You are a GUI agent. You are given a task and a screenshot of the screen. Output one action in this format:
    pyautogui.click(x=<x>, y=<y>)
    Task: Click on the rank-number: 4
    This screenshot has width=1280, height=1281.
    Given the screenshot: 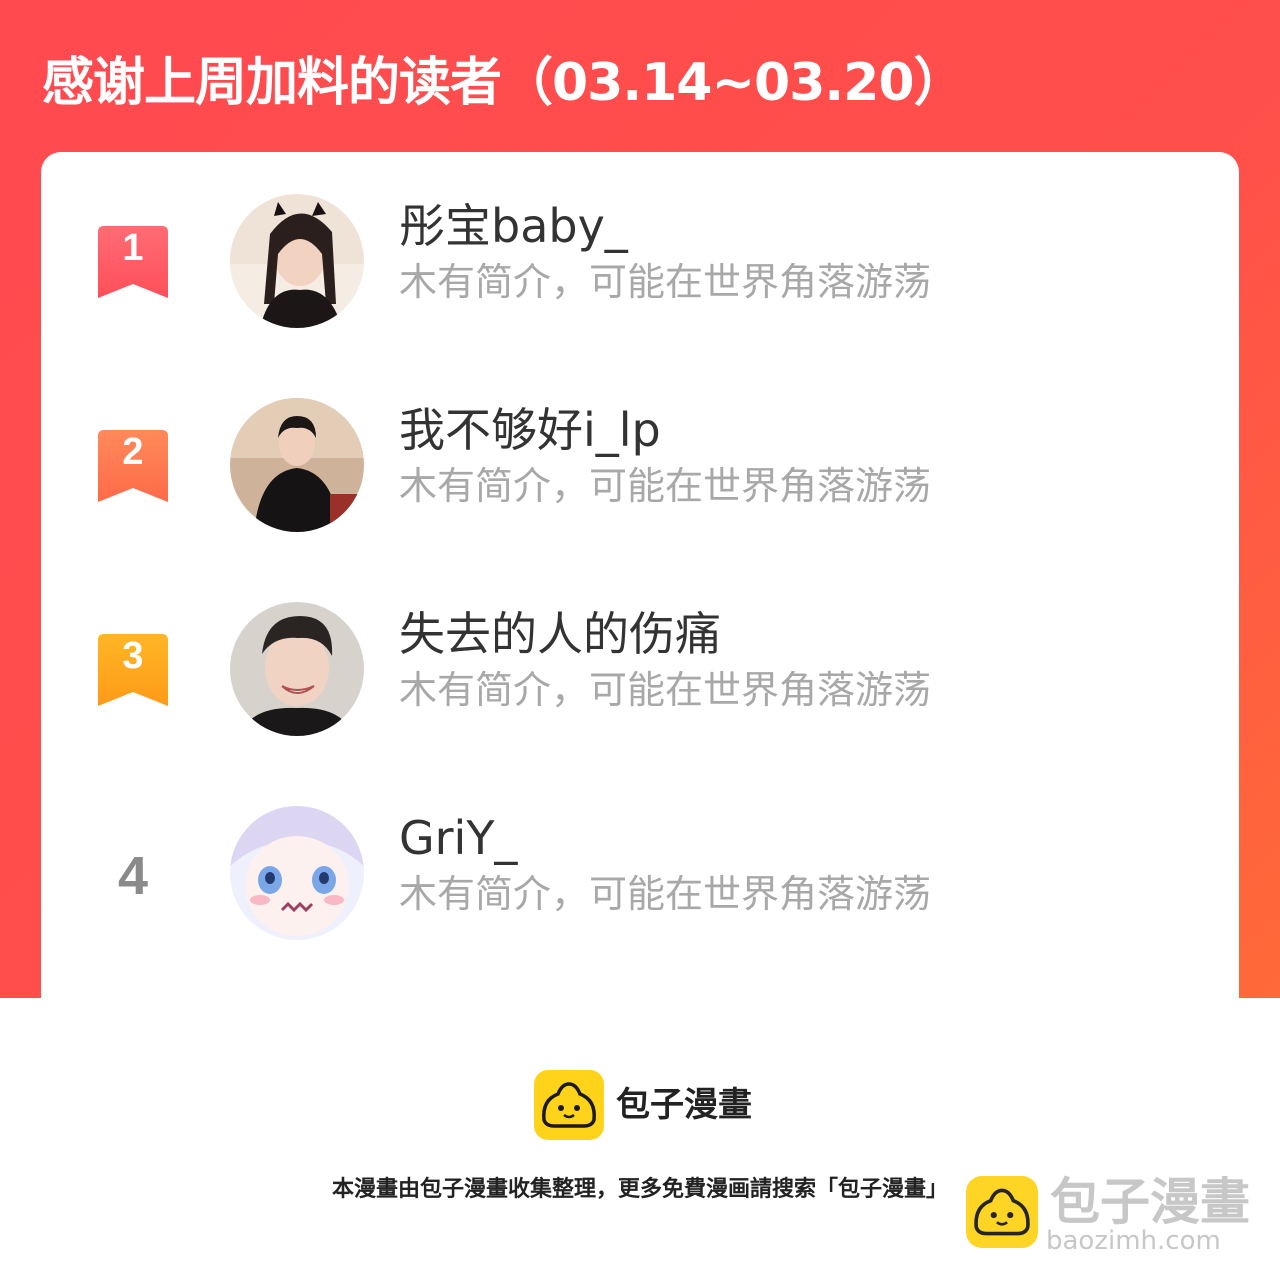 What is the action you would take?
    pyautogui.click(x=133, y=876)
    